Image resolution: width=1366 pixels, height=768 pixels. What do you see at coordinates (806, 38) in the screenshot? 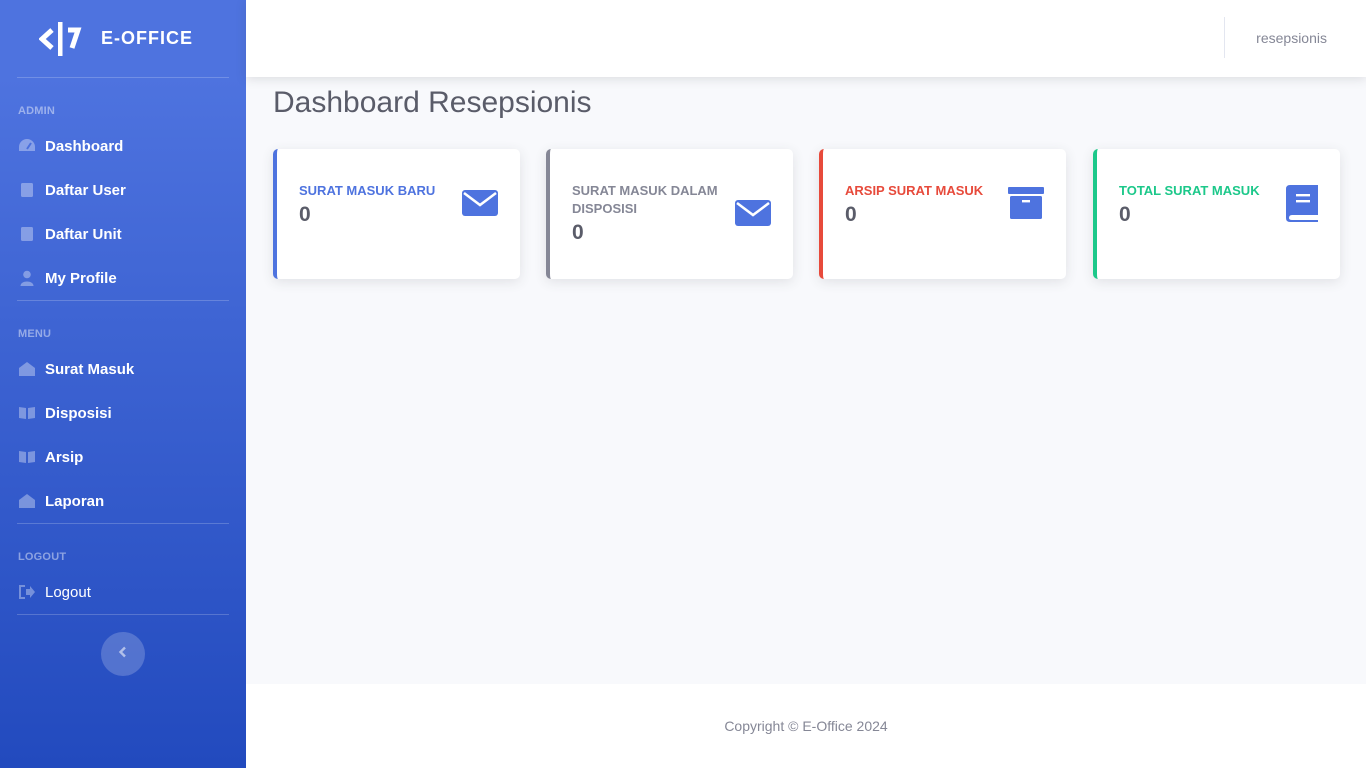
I see `topbar: resepsionis` at bounding box center [806, 38].